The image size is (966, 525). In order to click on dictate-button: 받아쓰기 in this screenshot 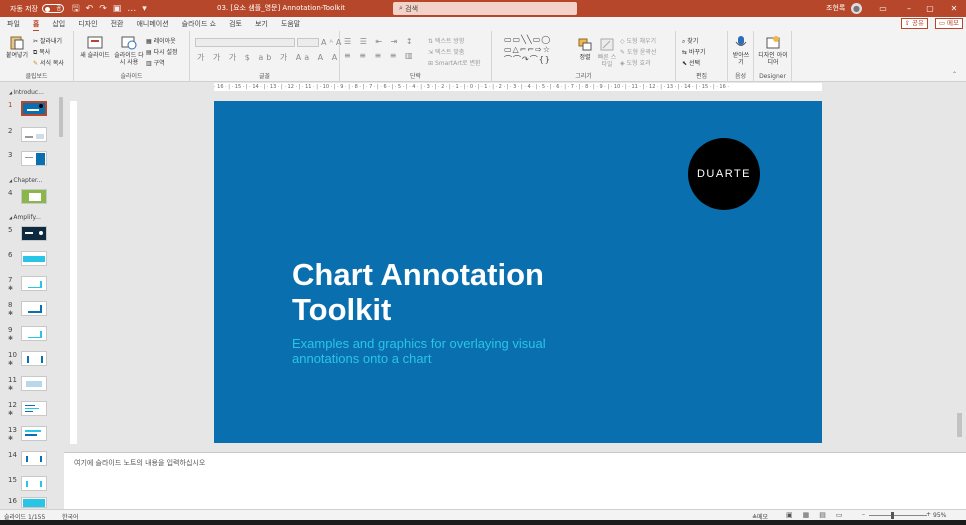, I will do `click(741, 50)`.